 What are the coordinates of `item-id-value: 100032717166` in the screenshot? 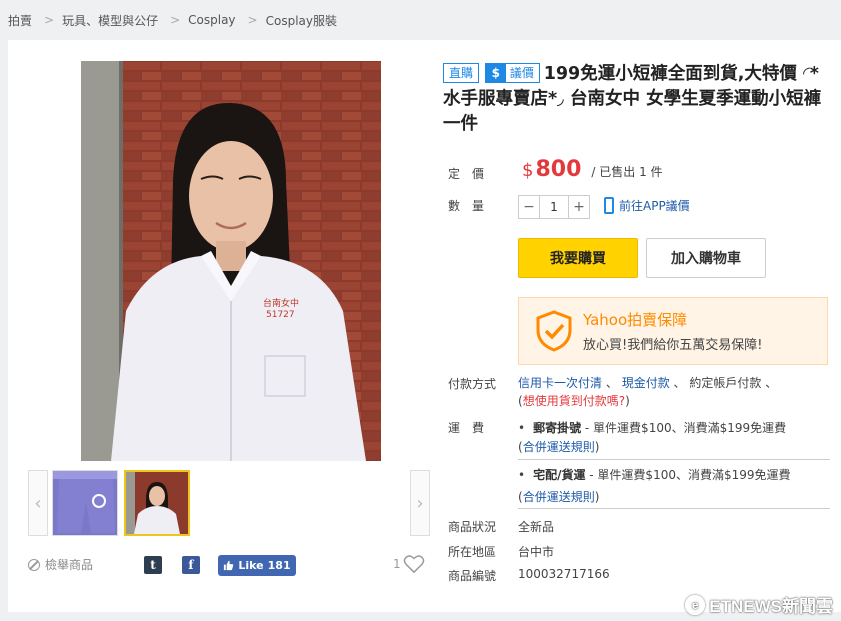 It's located at (564, 574).